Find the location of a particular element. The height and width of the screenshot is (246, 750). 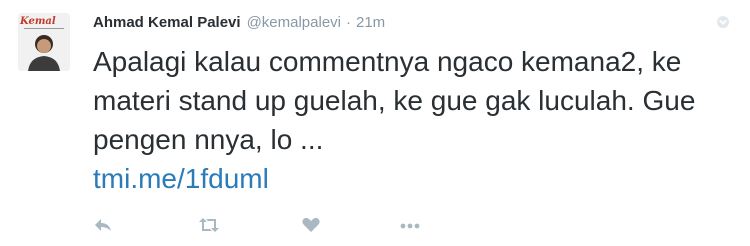

chevron-down-icon is located at coordinates (723, 22).